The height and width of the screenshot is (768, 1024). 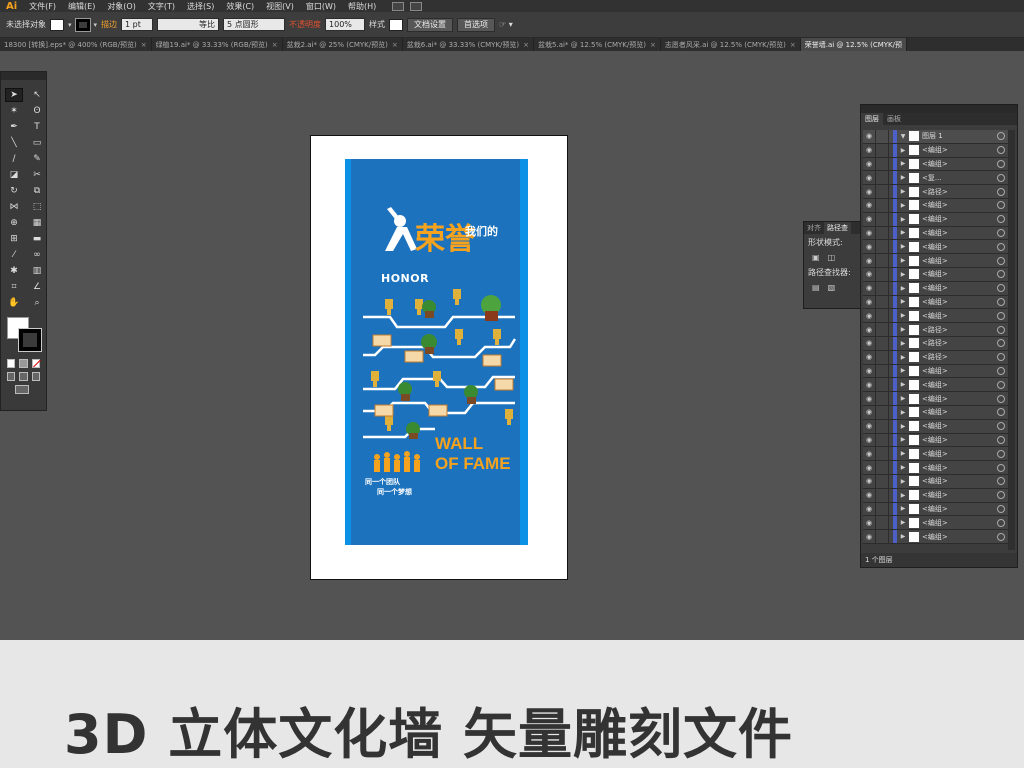 I want to click on lasso-tool-icon: ʘ, so click(x=37, y=111).